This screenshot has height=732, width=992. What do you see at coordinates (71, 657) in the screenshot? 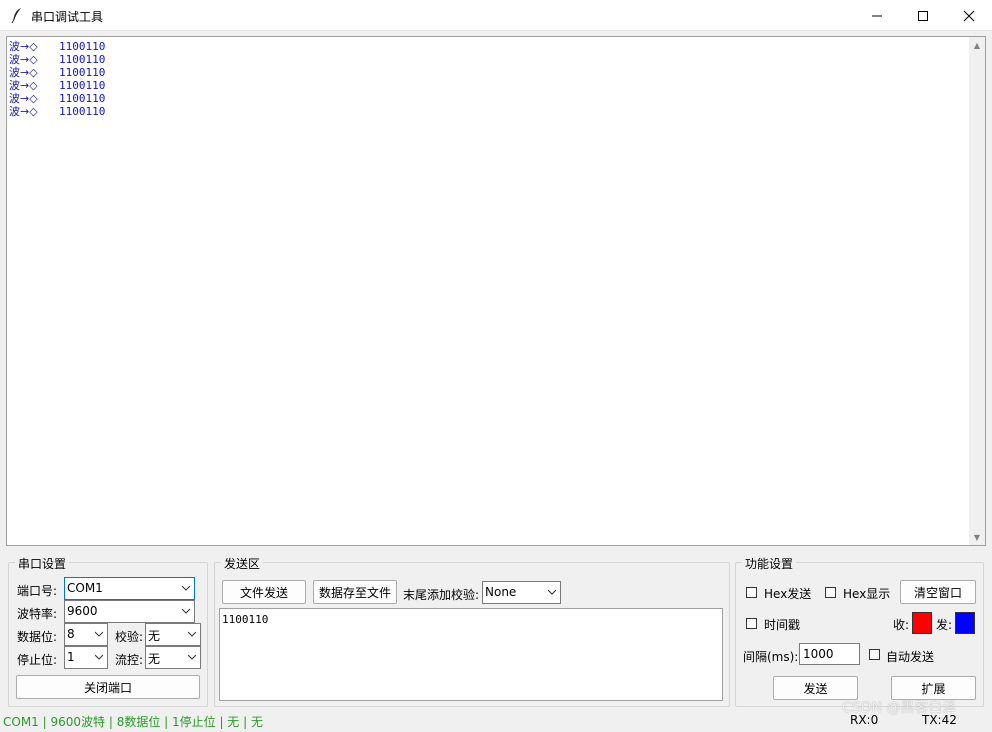
I see `stopbits-value: 1` at bounding box center [71, 657].